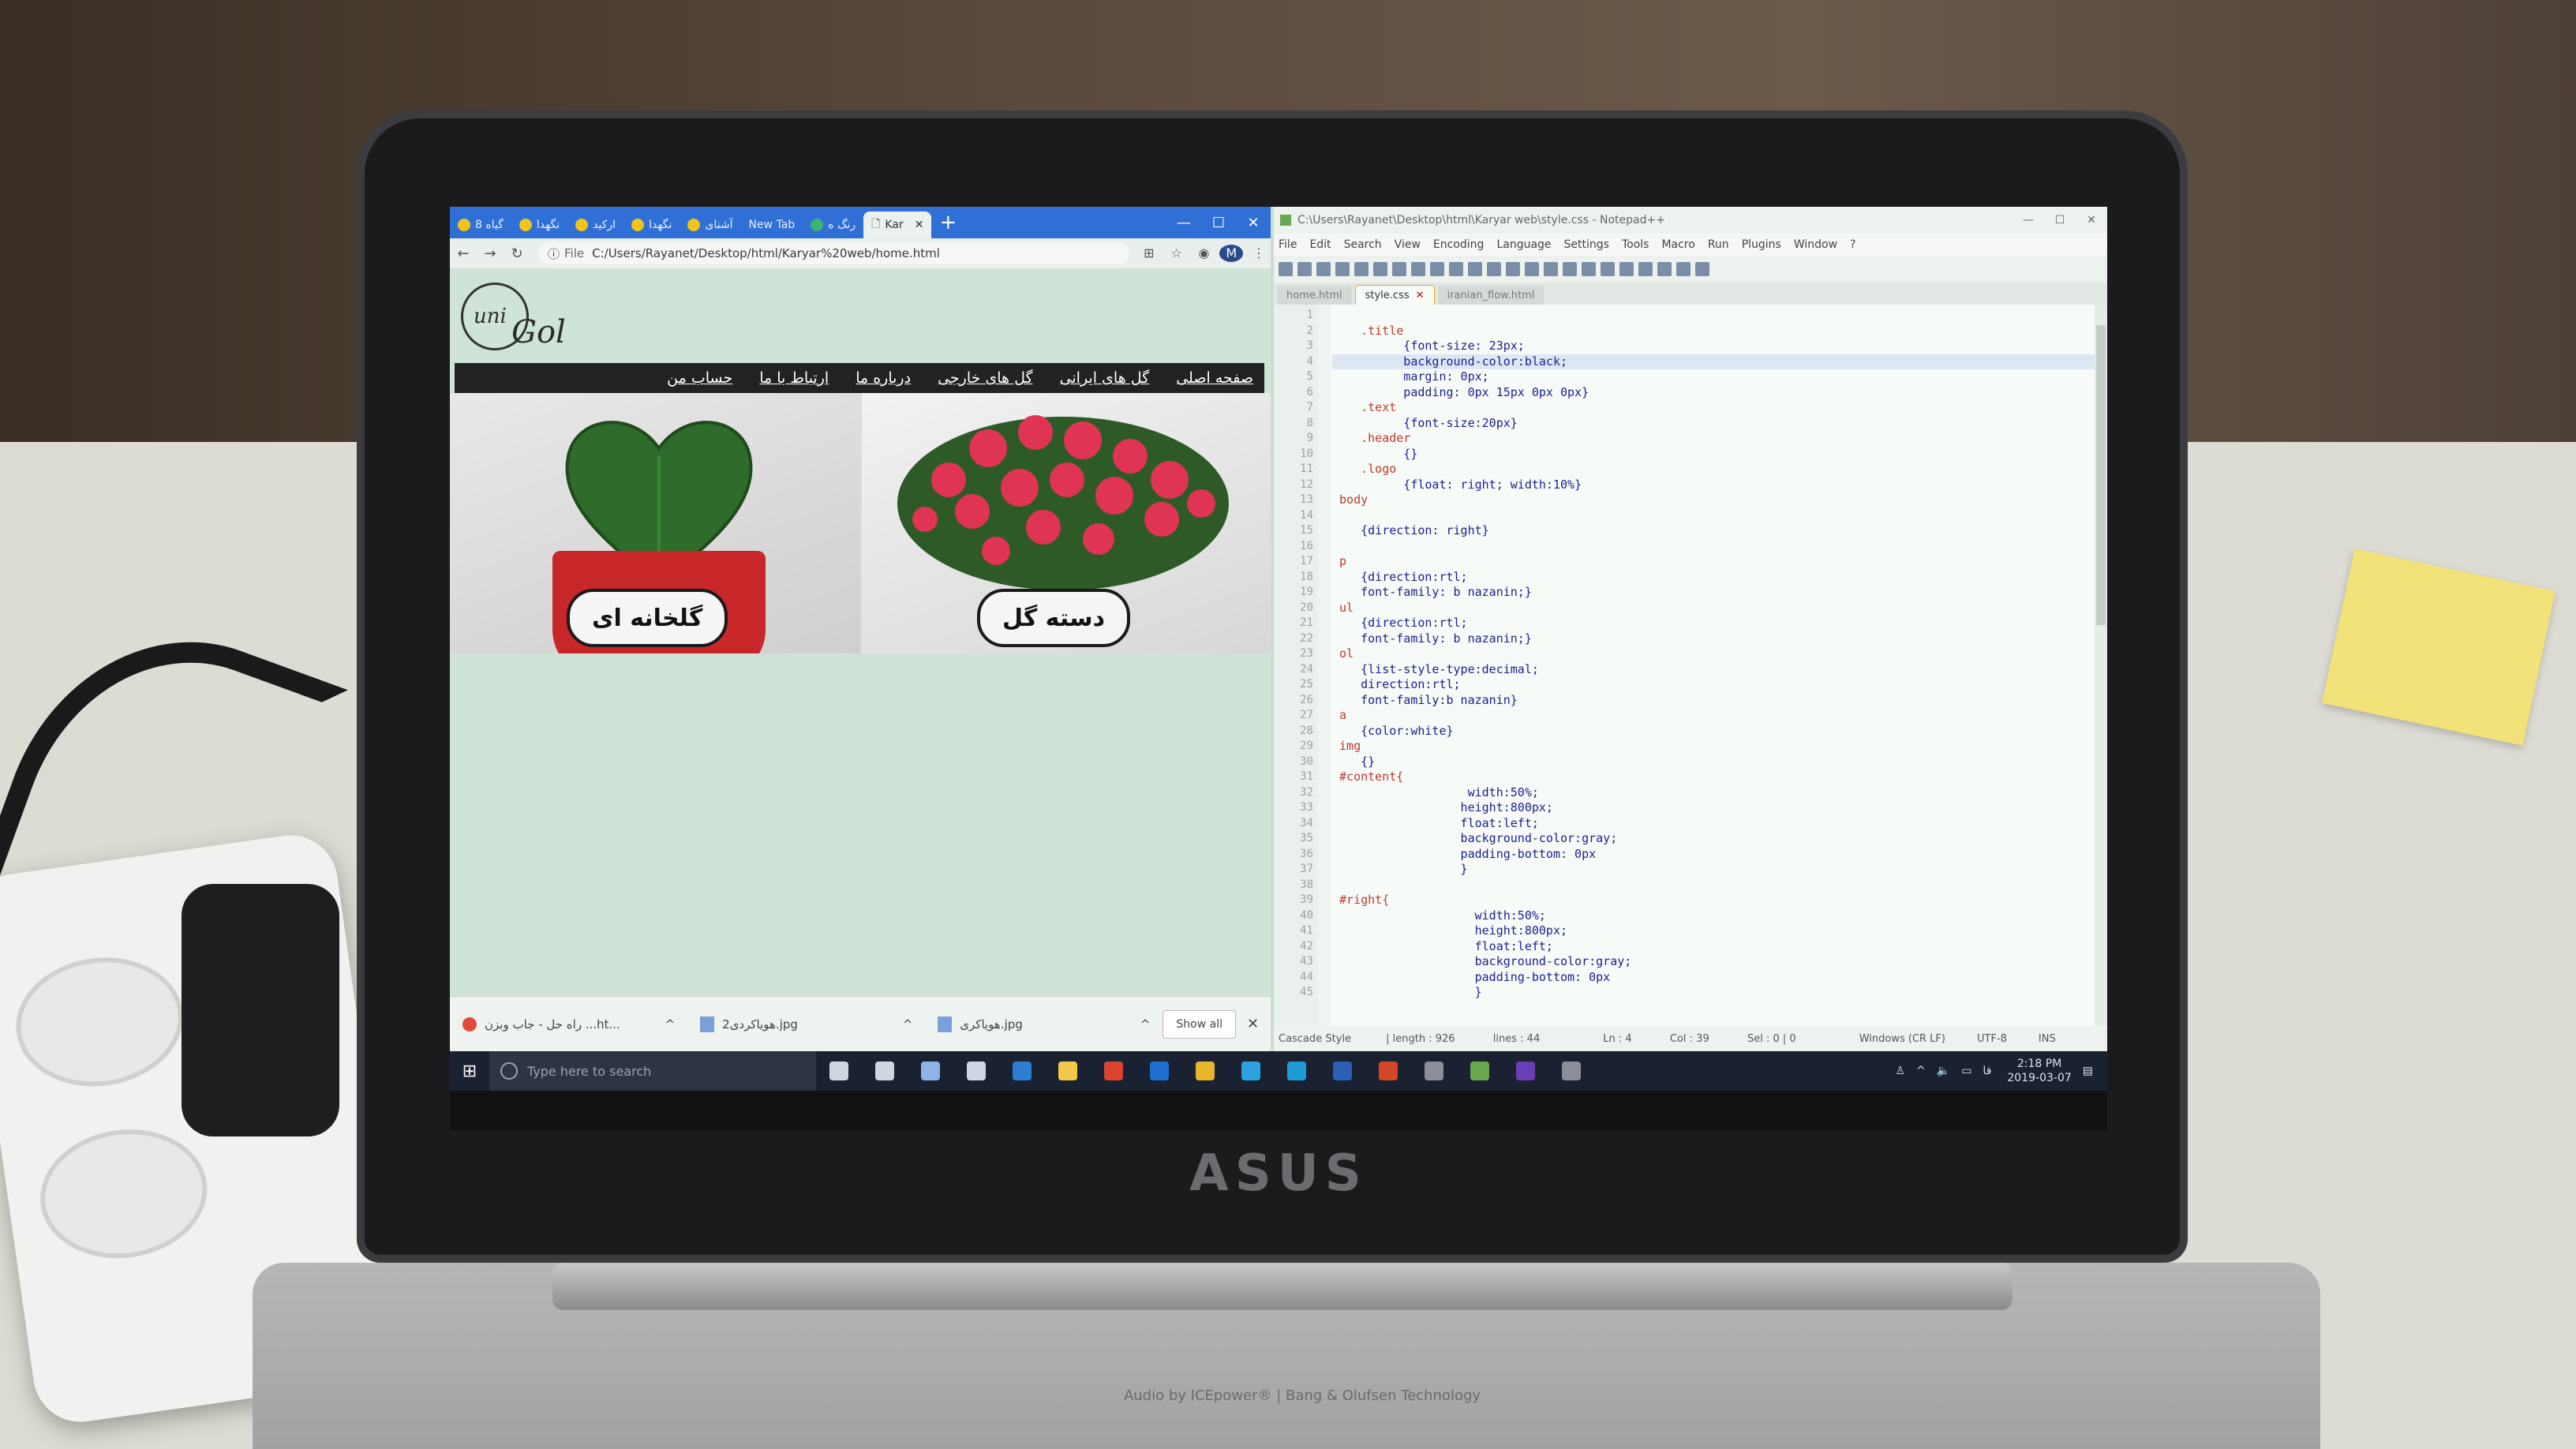  Describe the element at coordinates (1105, 378) in the screenshot. I see `nav-link-iranian-flowers: گل های ایرانی` at that location.